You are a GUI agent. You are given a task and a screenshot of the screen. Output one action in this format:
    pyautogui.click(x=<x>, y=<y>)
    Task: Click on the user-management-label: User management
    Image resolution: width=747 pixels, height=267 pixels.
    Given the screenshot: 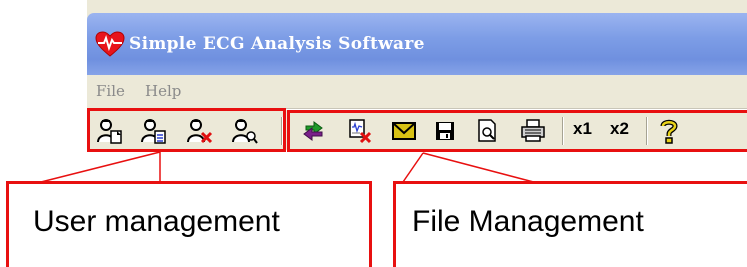 What is the action you would take?
    pyautogui.click(x=156, y=221)
    